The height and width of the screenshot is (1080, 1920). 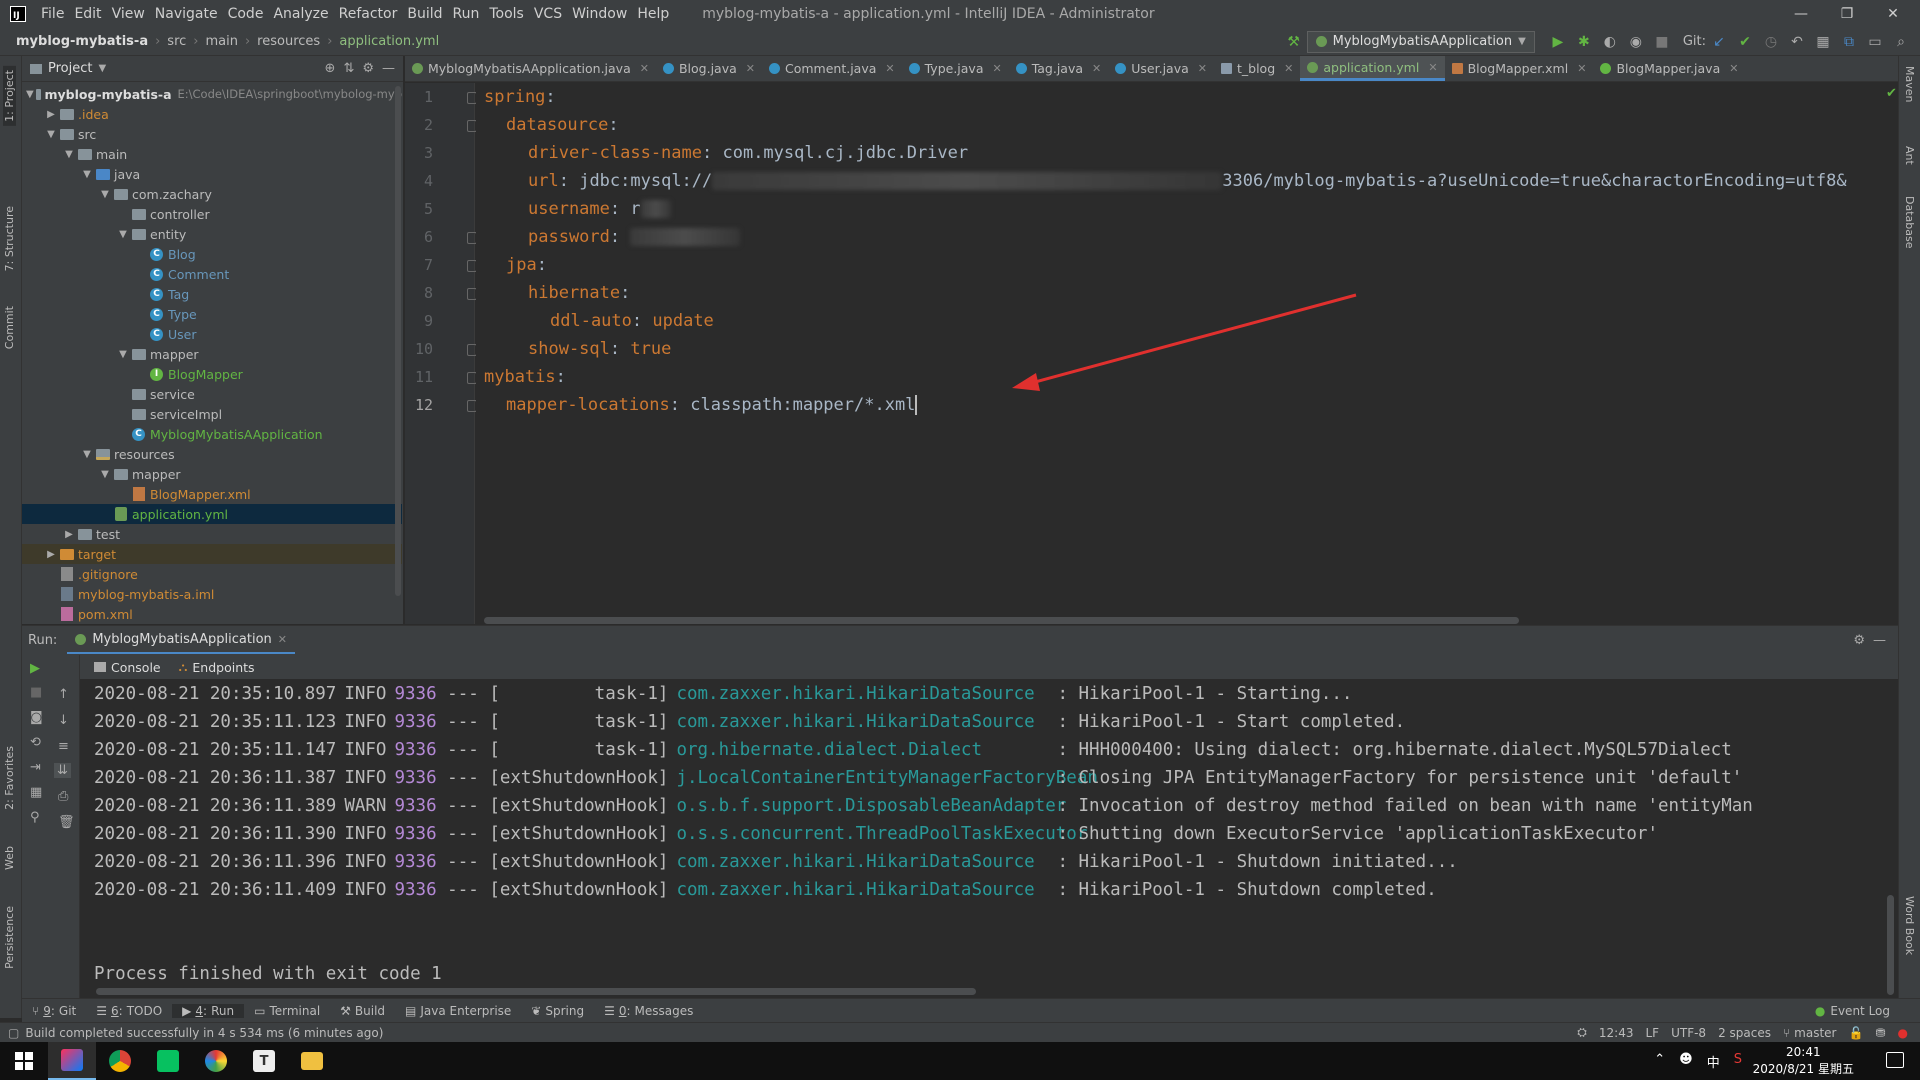 I want to click on windows-start-icon, so click(x=24, y=1061).